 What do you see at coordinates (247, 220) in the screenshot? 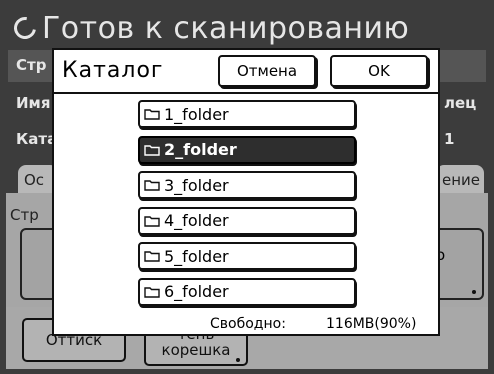
I see `folder-item: 4_folder` at bounding box center [247, 220].